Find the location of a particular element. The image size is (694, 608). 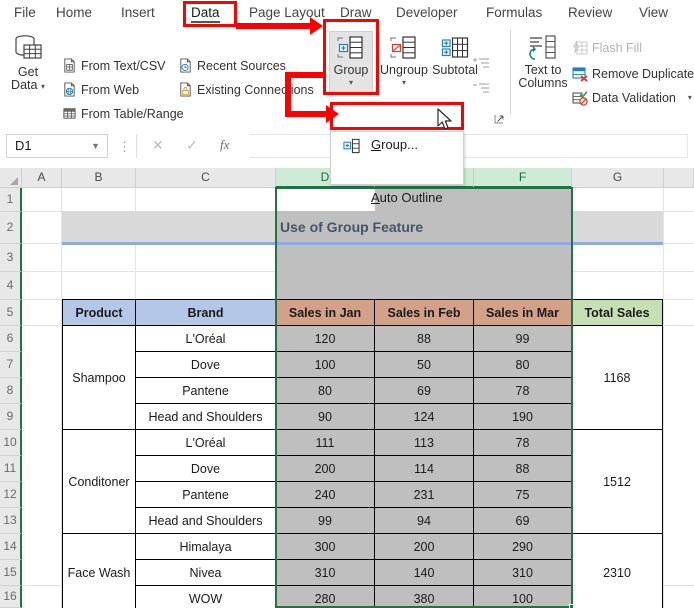

column-header-F: F is located at coordinates (523, 178).